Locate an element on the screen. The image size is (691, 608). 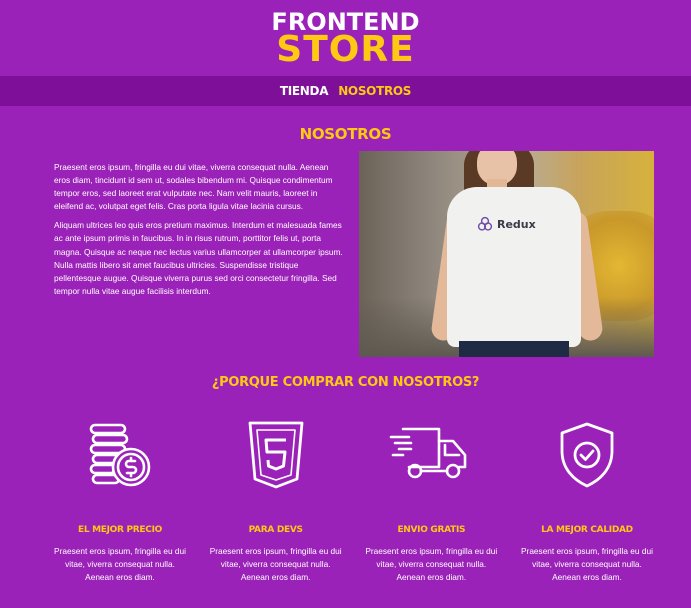
shield-check-icon is located at coordinates (587, 455).